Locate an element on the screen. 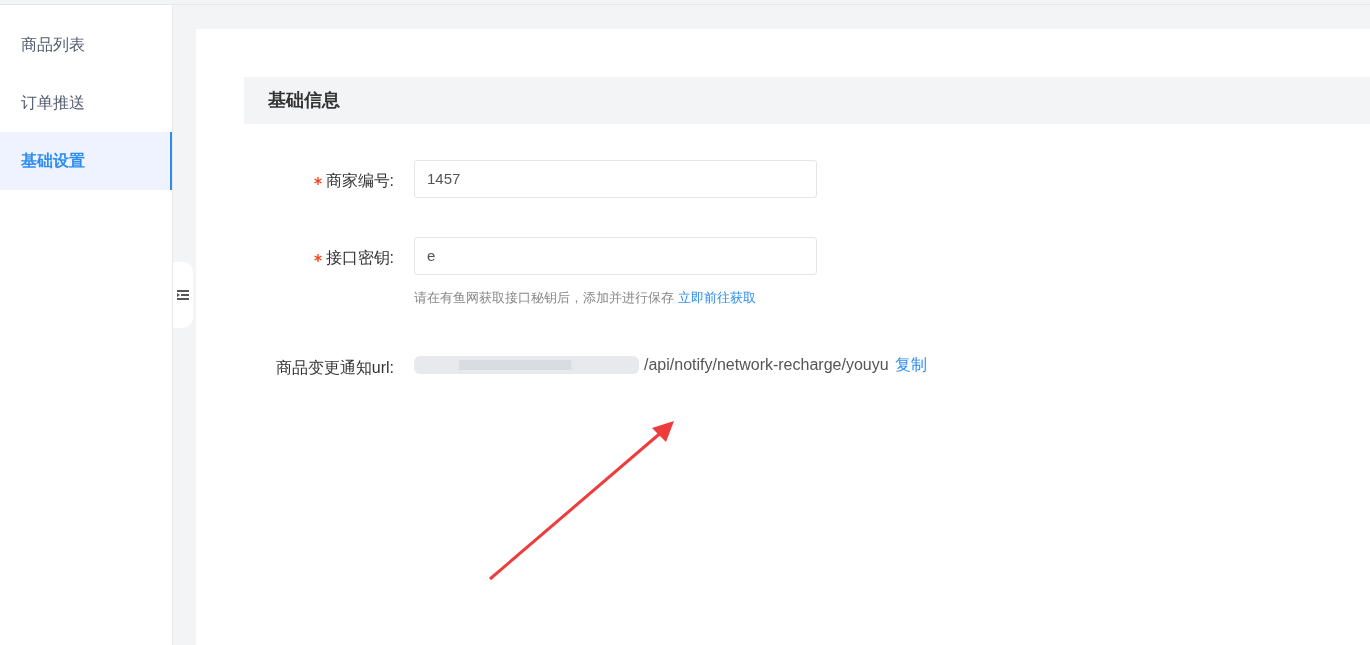 This screenshot has width=1370, height=645. menu-icon is located at coordinates (183, 295).